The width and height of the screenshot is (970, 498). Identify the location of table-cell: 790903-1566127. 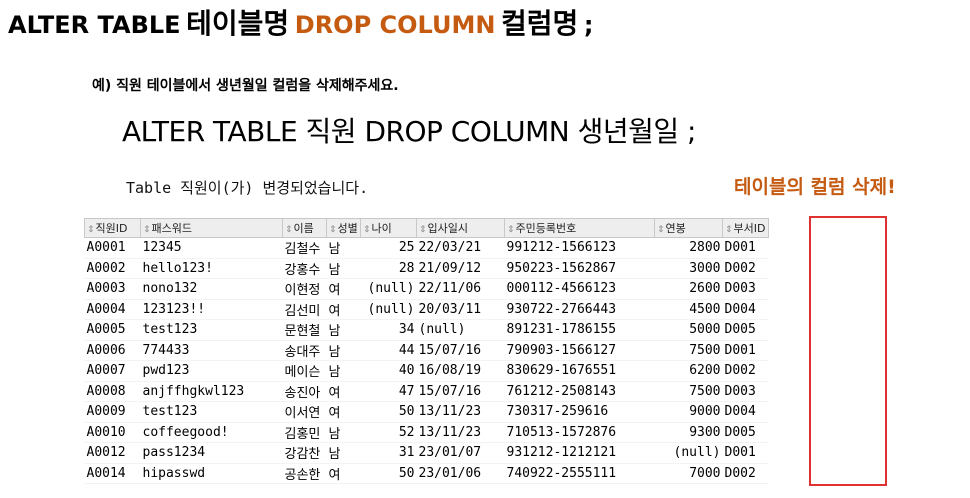
(579, 350).